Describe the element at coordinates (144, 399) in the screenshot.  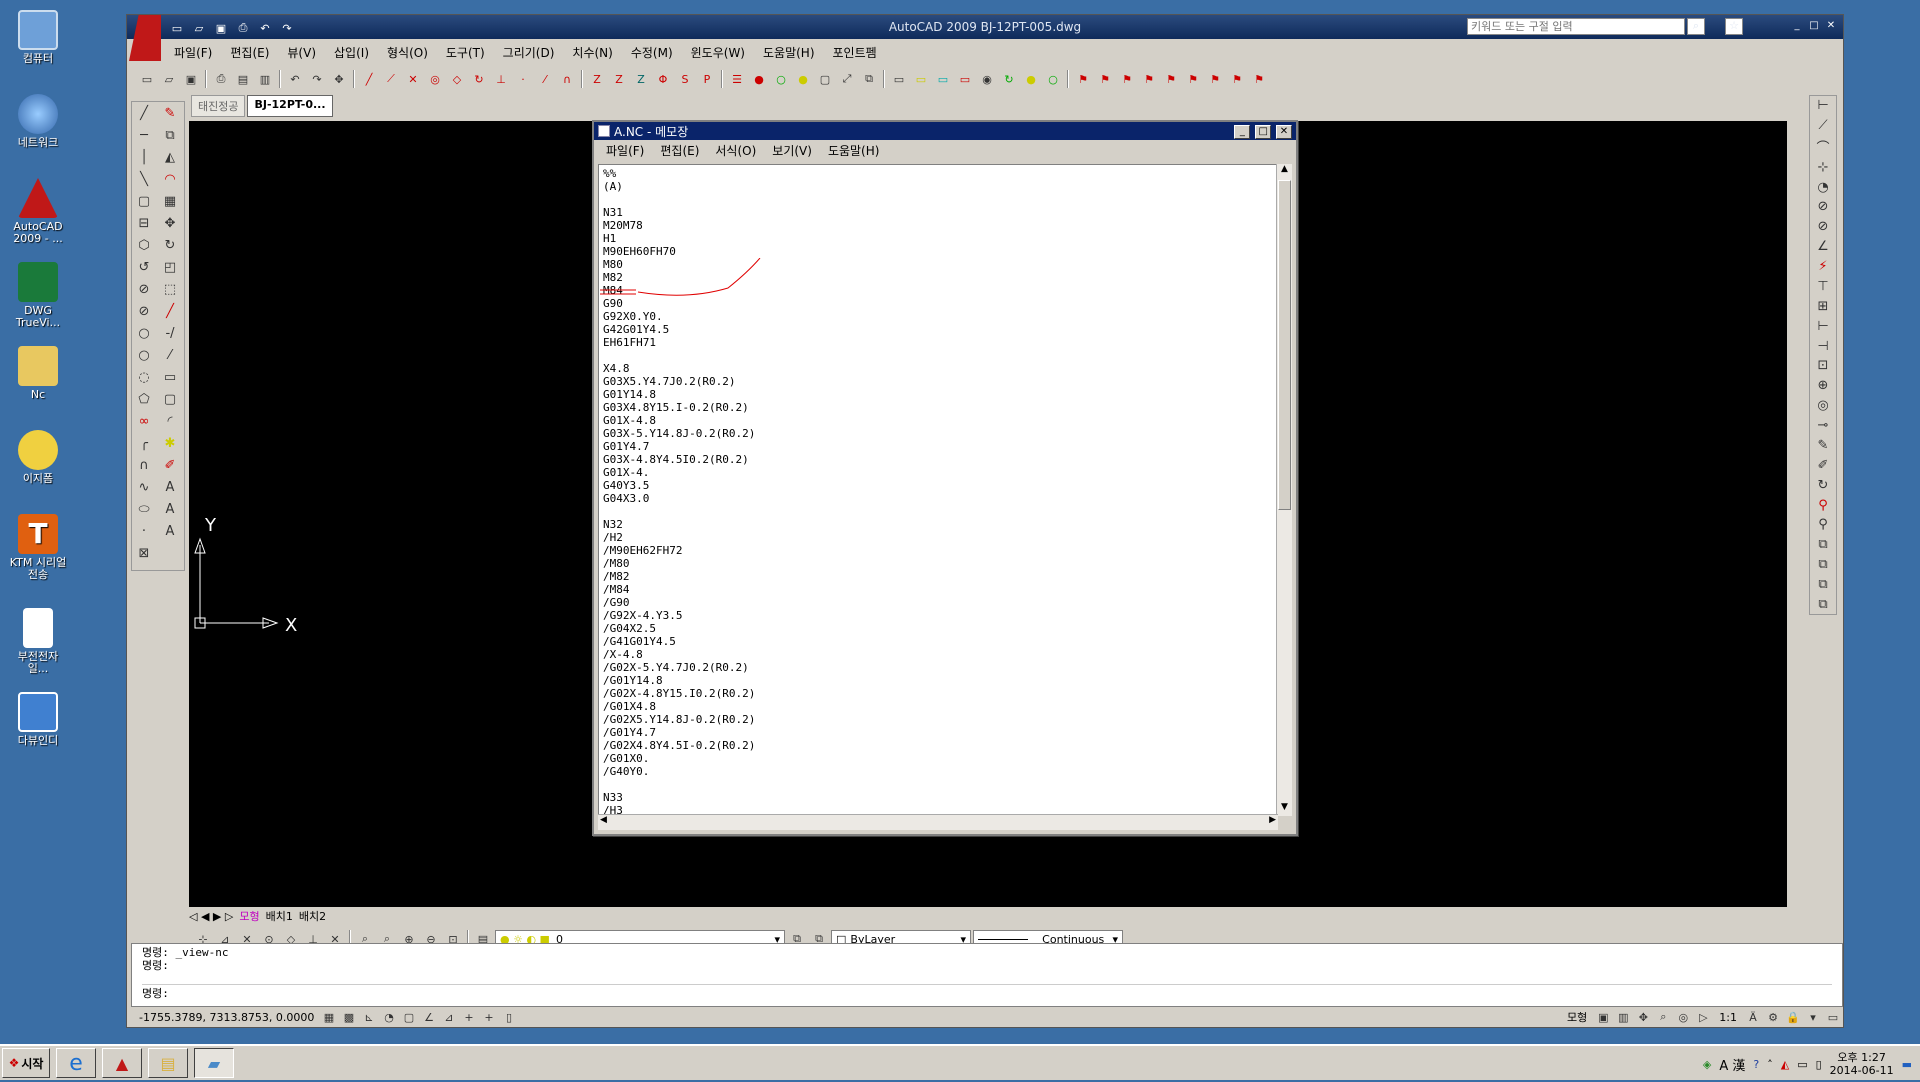
I see `block-tool-icon: ⬠` at that location.